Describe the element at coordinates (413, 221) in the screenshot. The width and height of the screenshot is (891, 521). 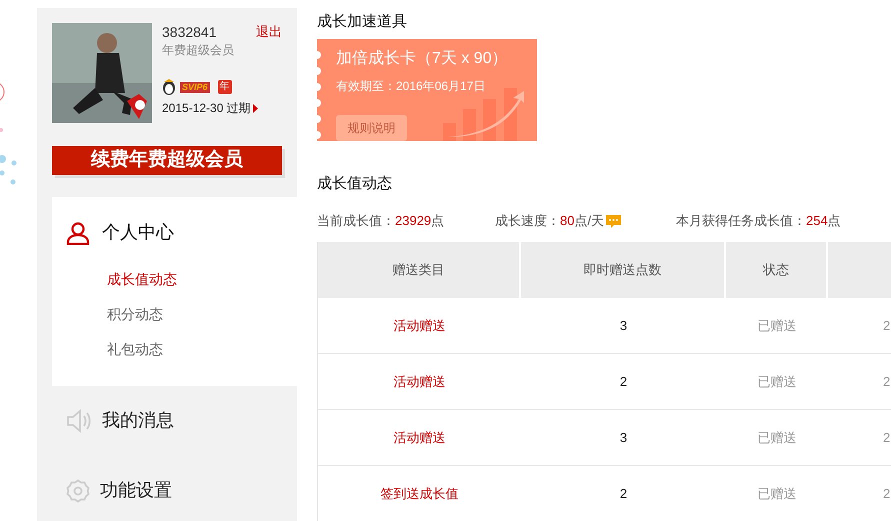
I see `stat-value: 23929` at that location.